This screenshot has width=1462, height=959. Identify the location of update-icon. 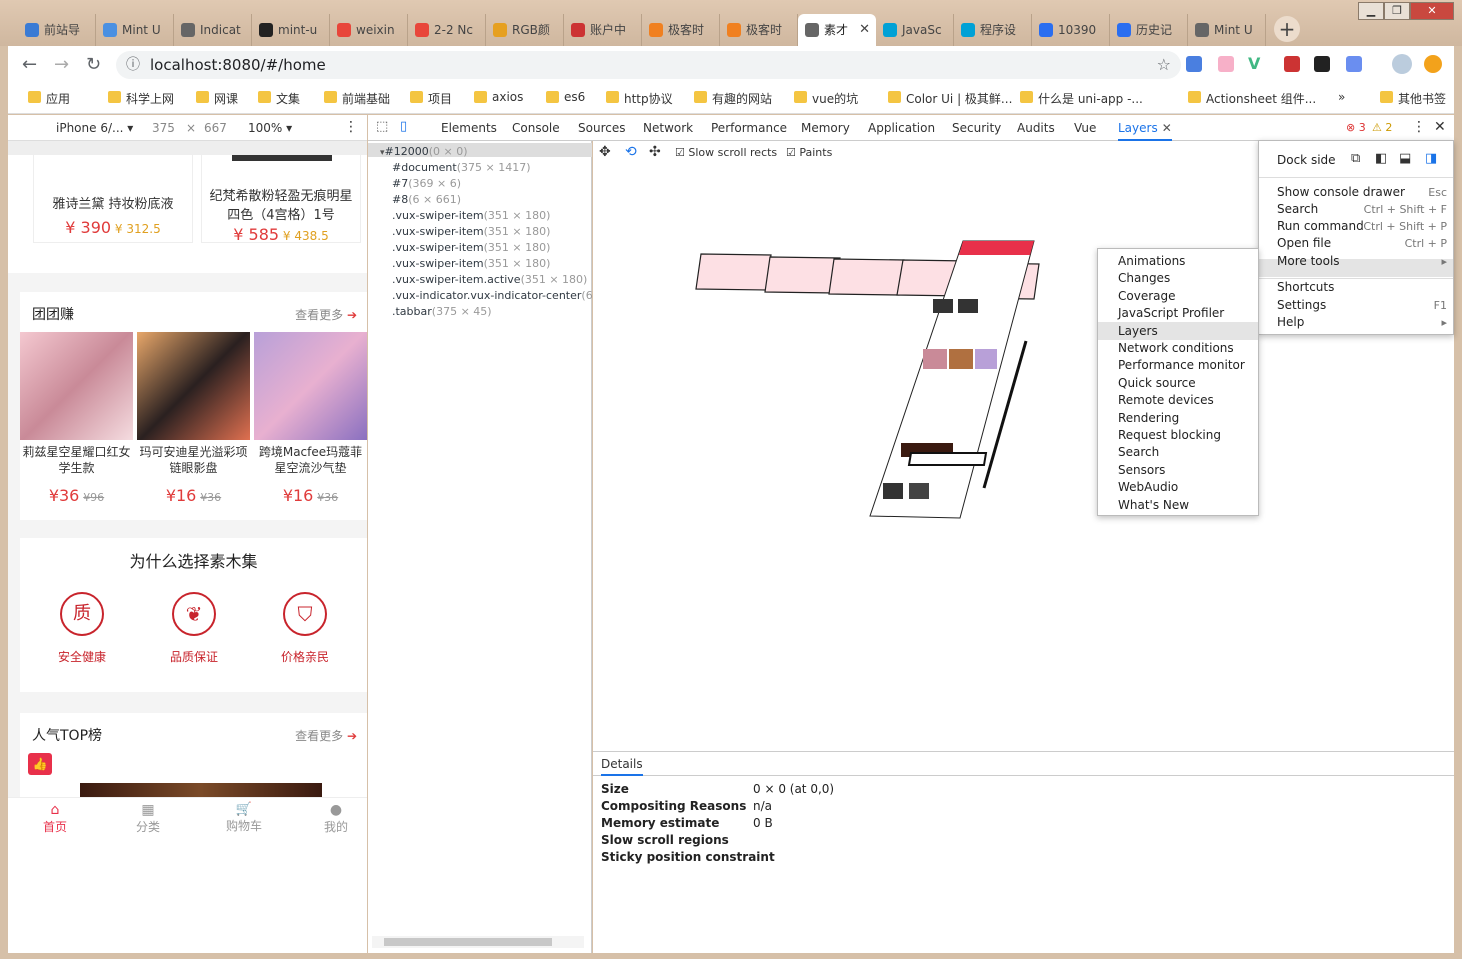
(1433, 64).